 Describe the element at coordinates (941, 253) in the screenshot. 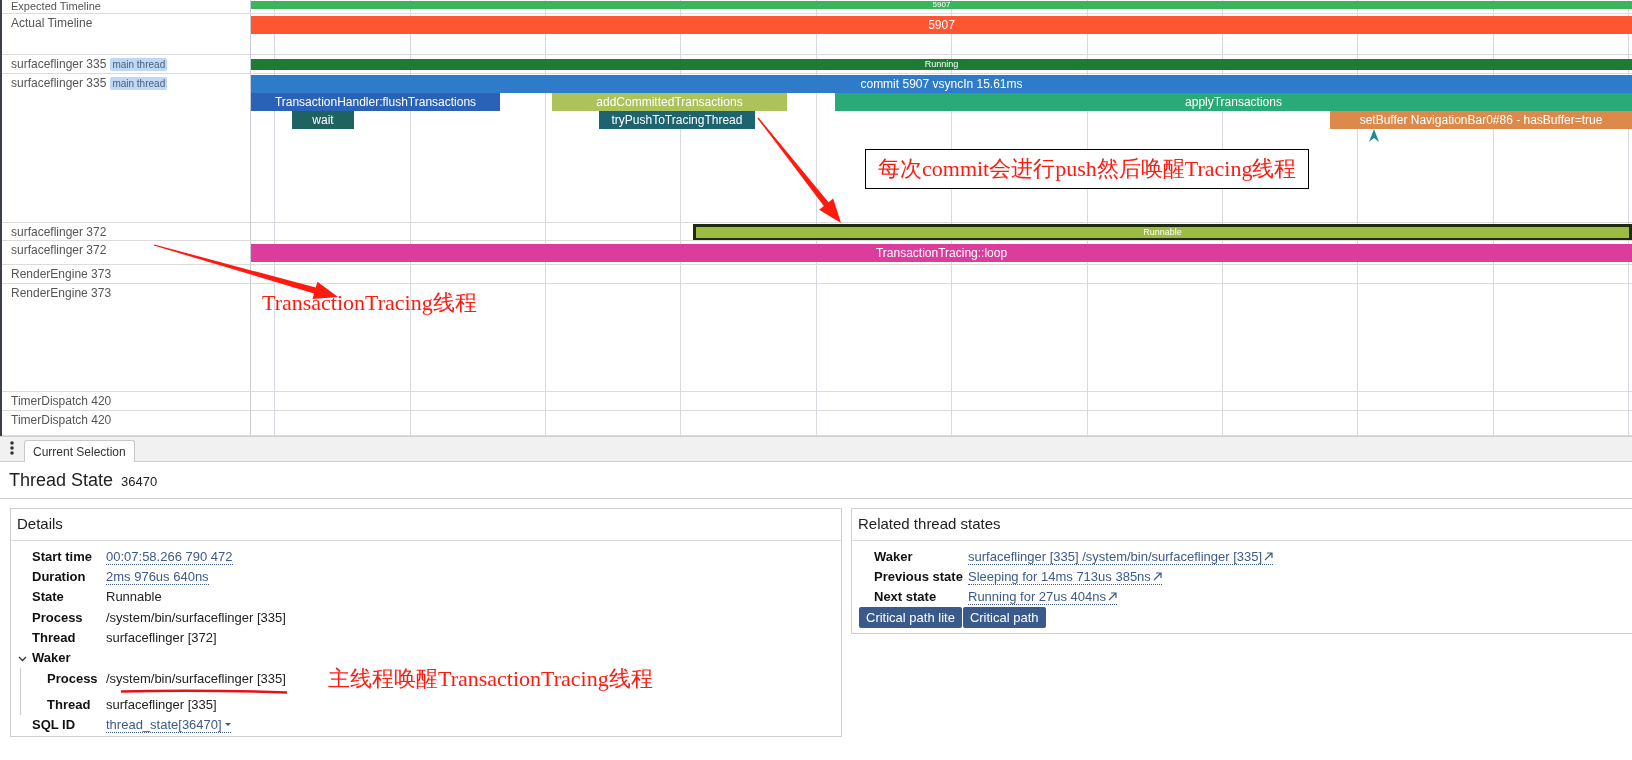

I see `slice: TransactionTracing::loop` at that location.